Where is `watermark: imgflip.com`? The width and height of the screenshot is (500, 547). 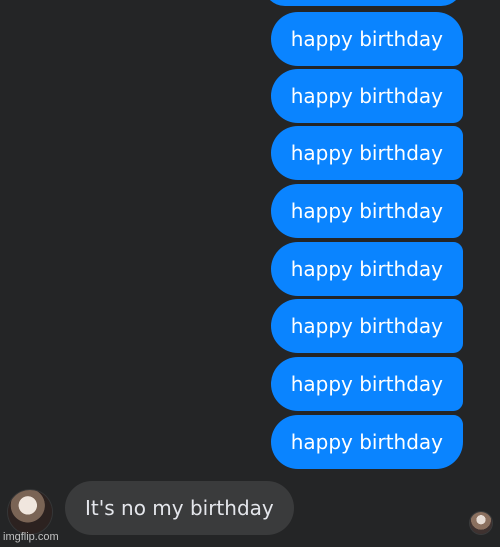
watermark: imgflip.com is located at coordinates (31, 537).